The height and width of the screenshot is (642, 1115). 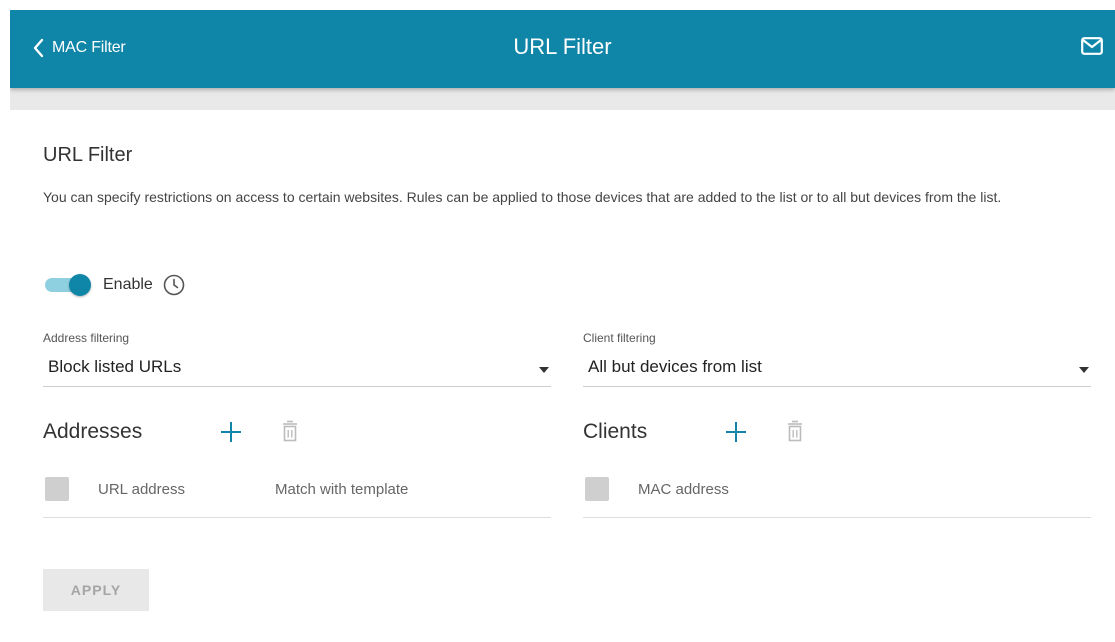 What do you see at coordinates (297, 369) in the screenshot?
I see `address-filtering-select: Block listed URLs` at bounding box center [297, 369].